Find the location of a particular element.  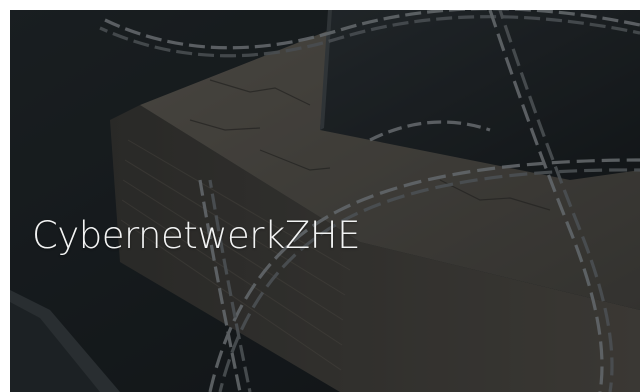

hero-title: CybernetwerkZHE is located at coordinates (196, 235).